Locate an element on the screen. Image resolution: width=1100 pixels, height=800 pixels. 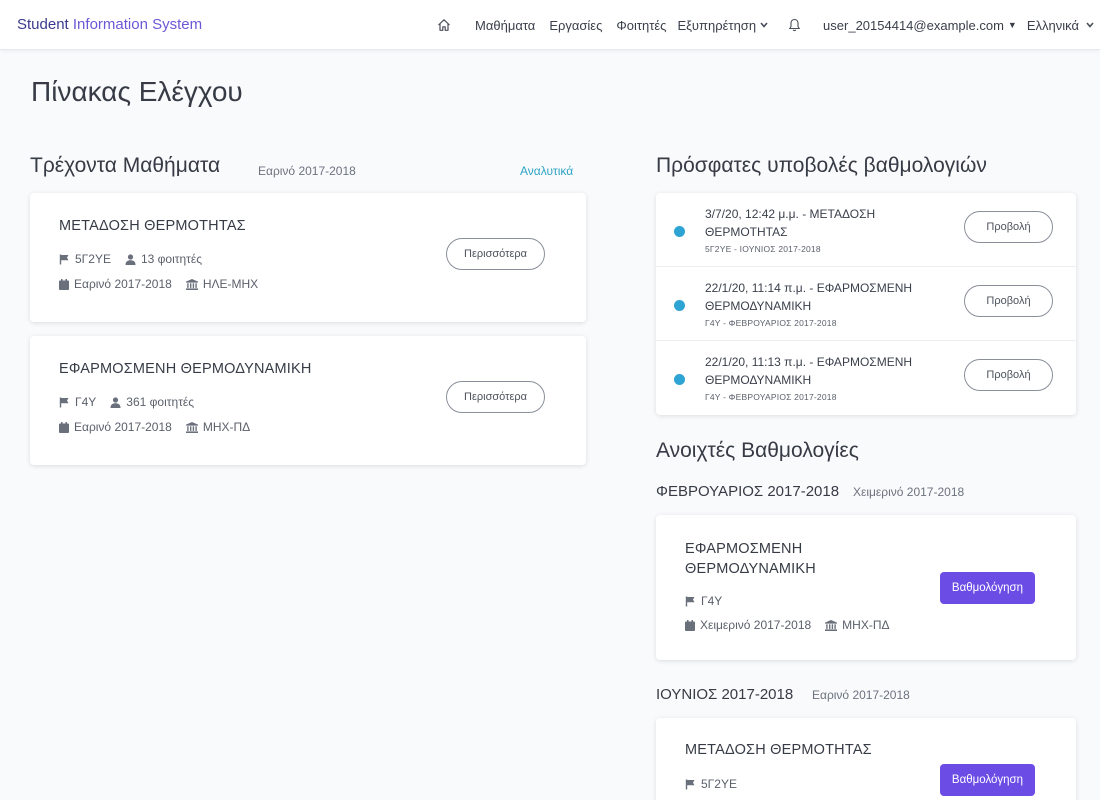
exam-period-semester: Εαρινό 2017-2018 is located at coordinates (861, 695).